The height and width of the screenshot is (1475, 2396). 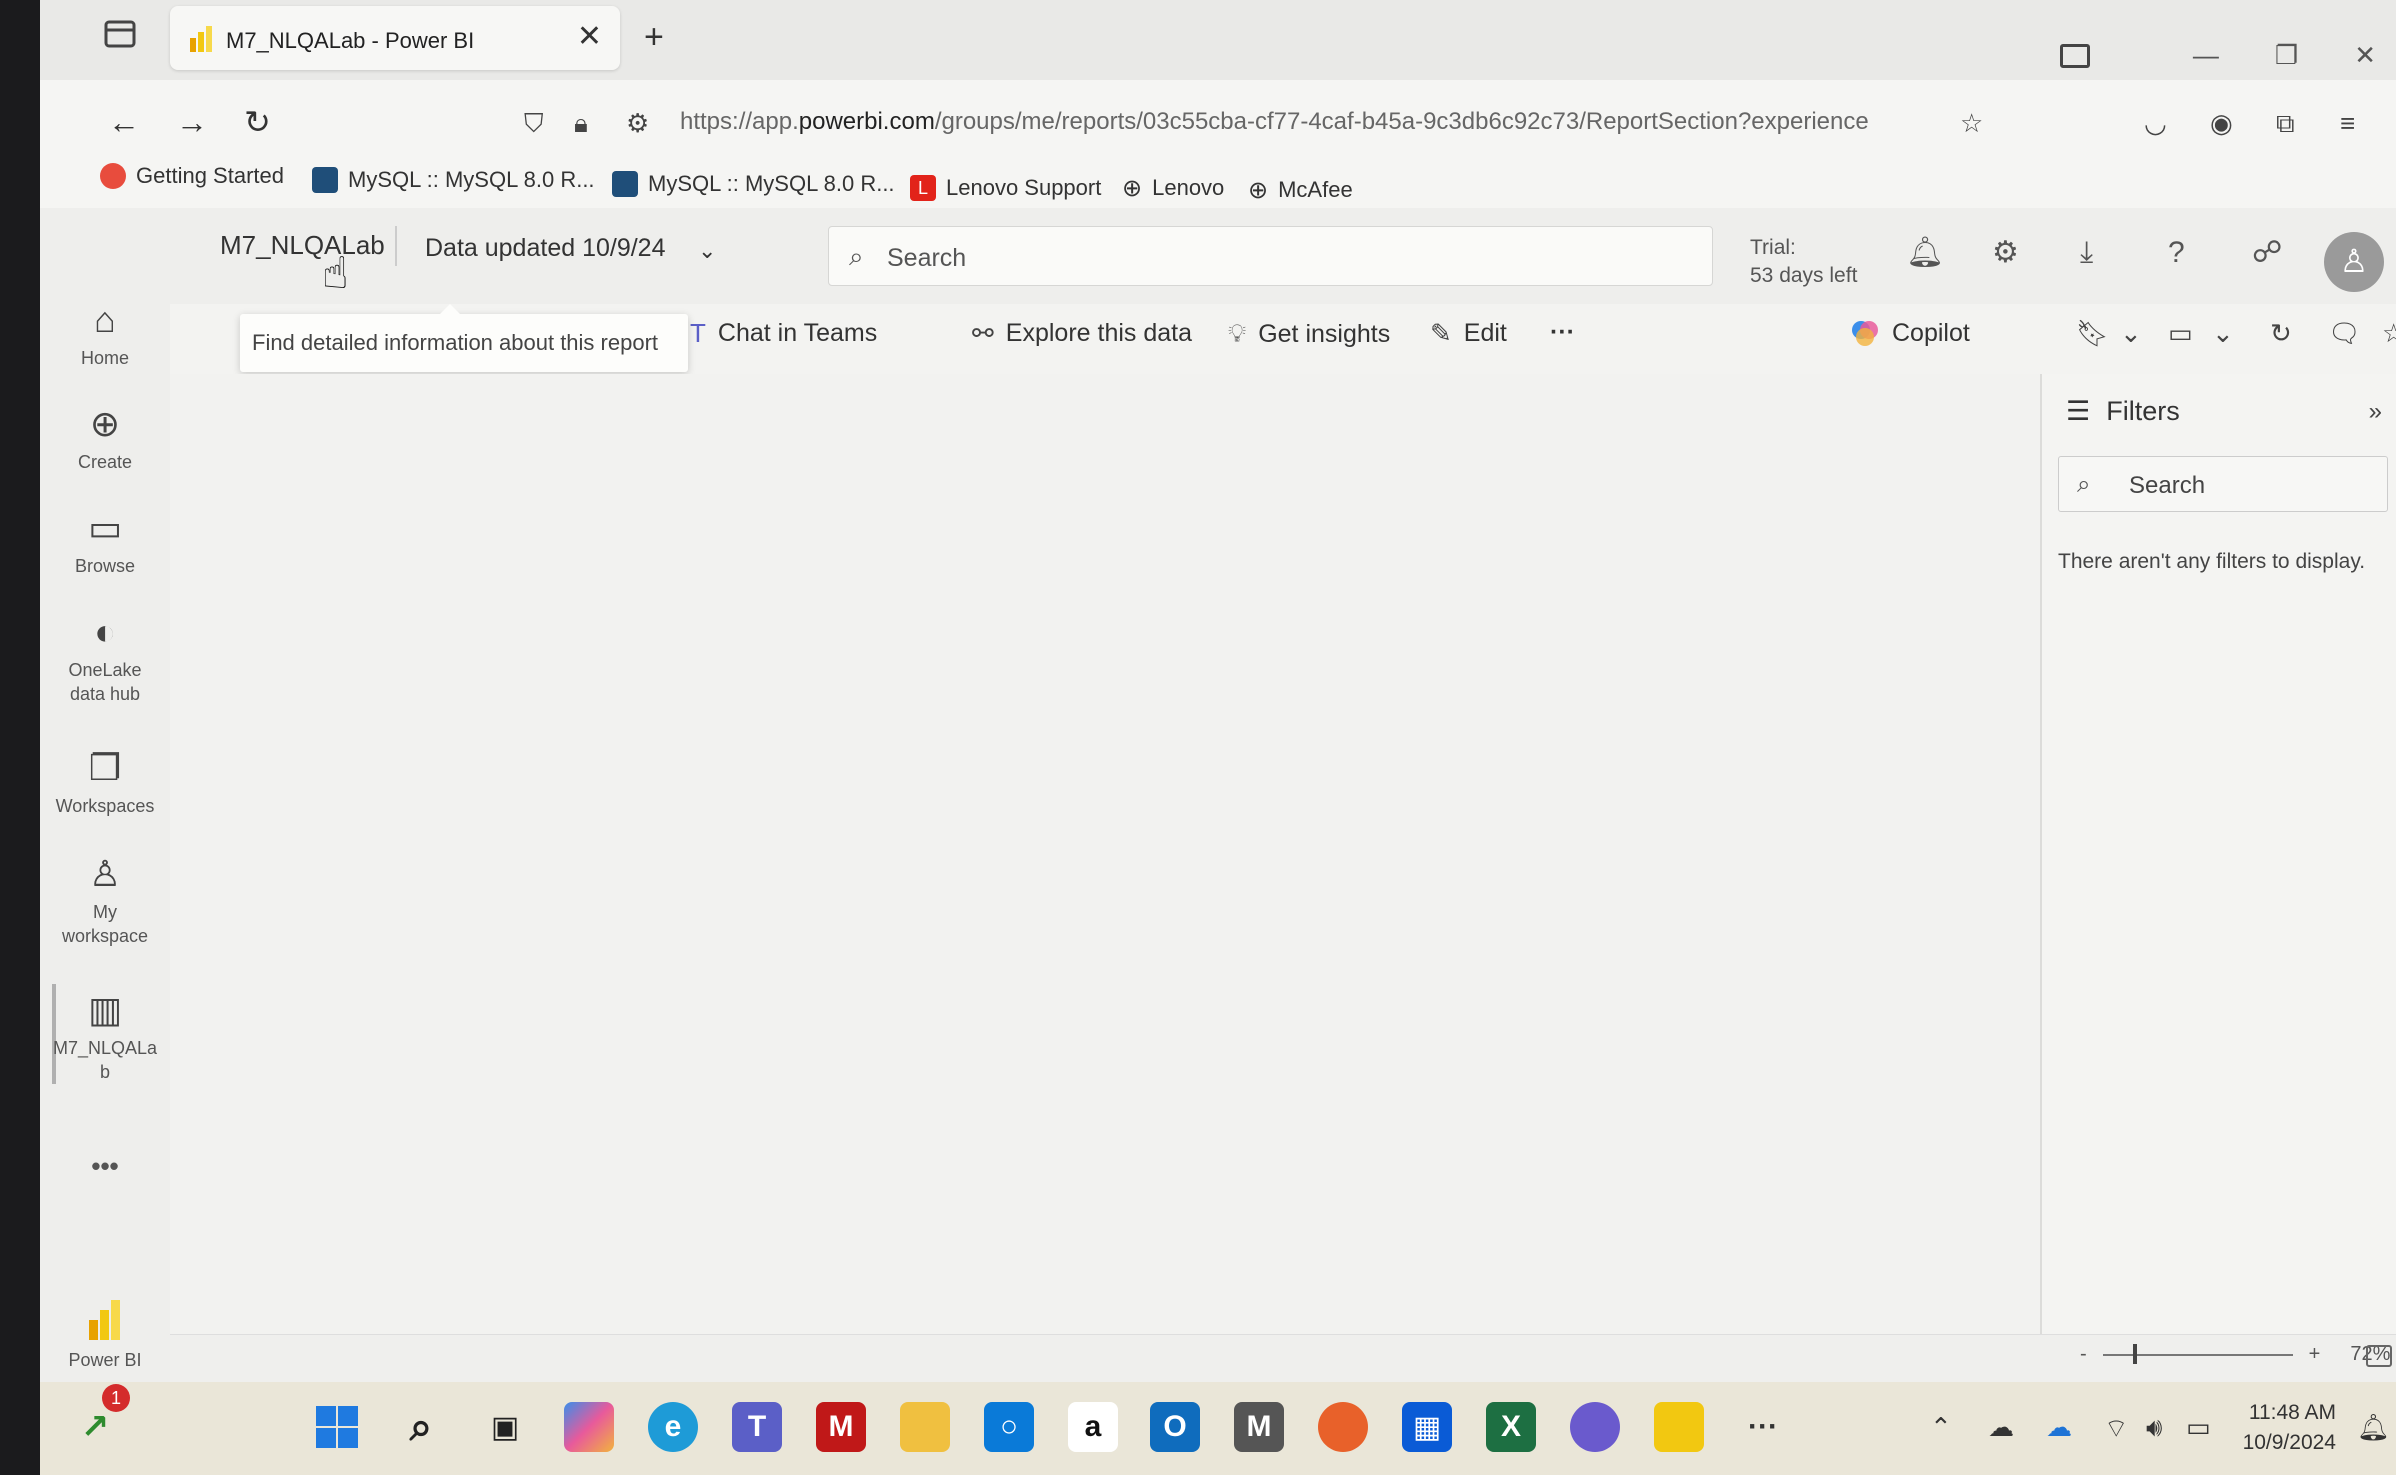 I want to click on notification-bell-icon: 🔔︎, so click(x=2373, y=1427).